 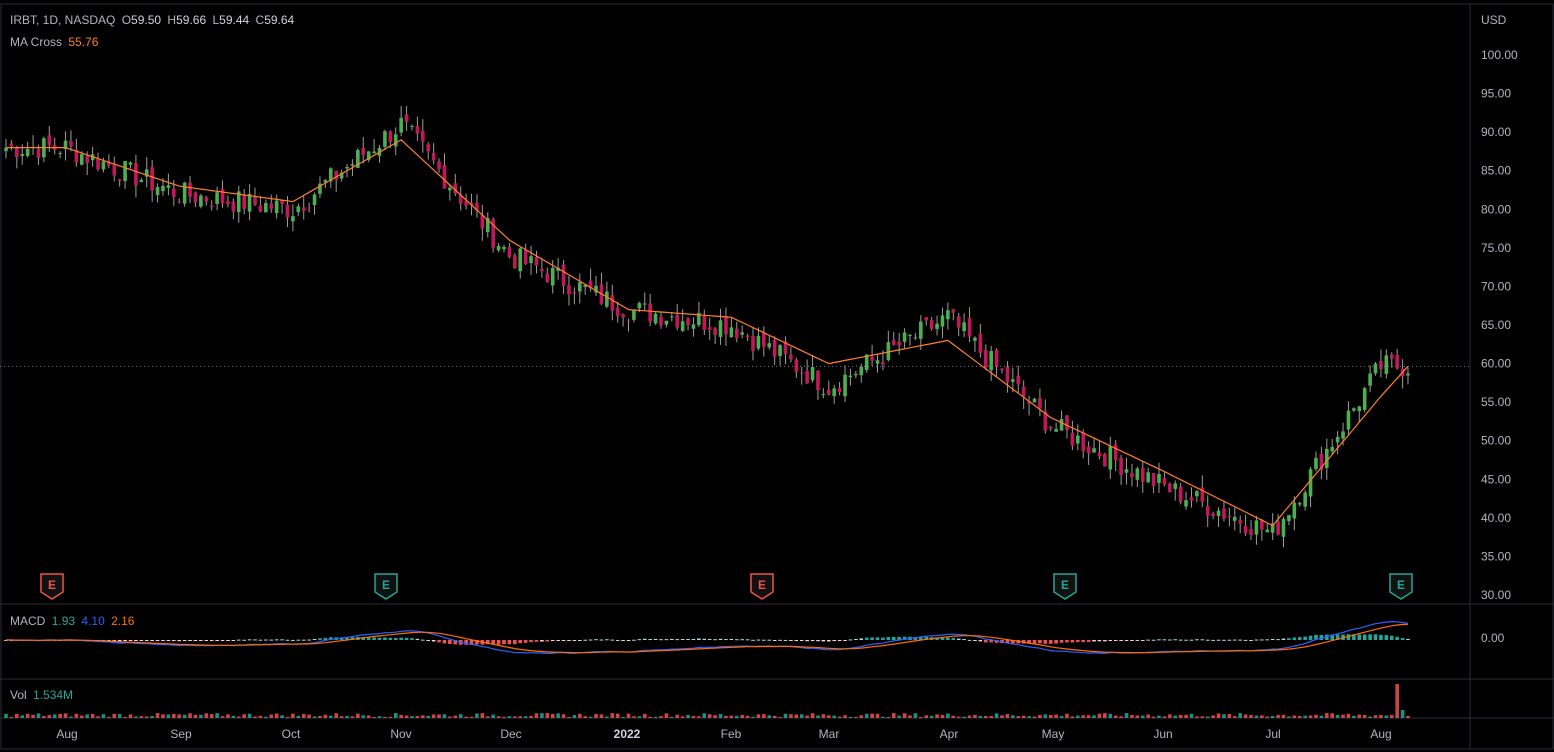 What do you see at coordinates (1496, 595) in the screenshot?
I see `y-tick-label: 30.00` at bounding box center [1496, 595].